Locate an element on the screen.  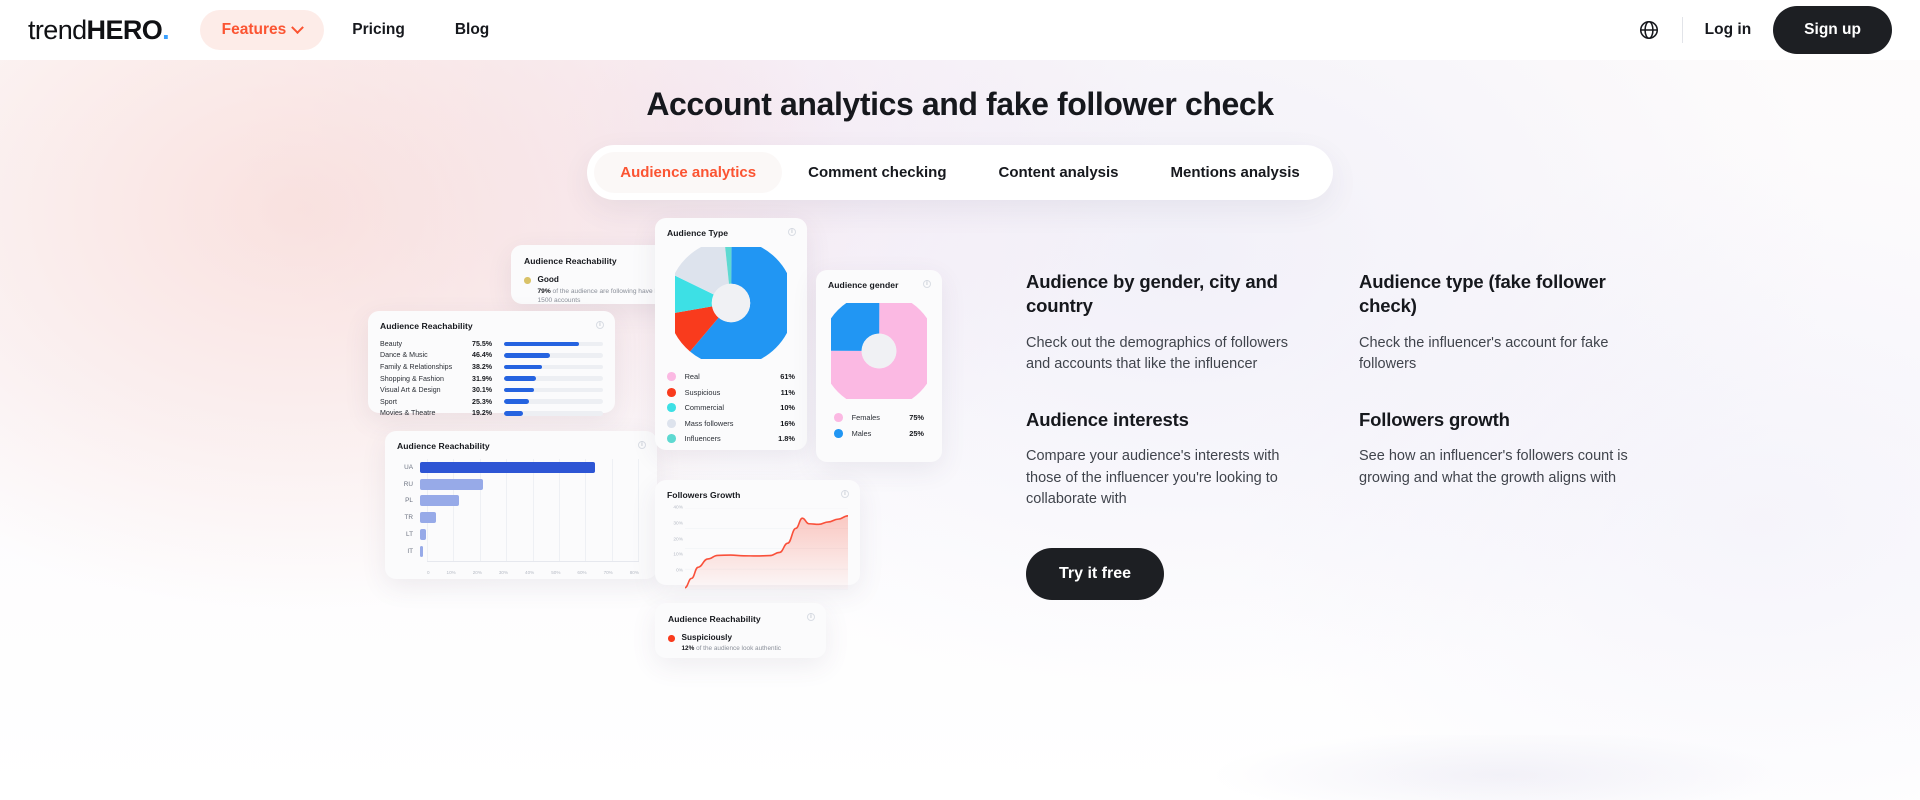
status-description: 12% of the audience look authentic is located at coordinates (732, 649).